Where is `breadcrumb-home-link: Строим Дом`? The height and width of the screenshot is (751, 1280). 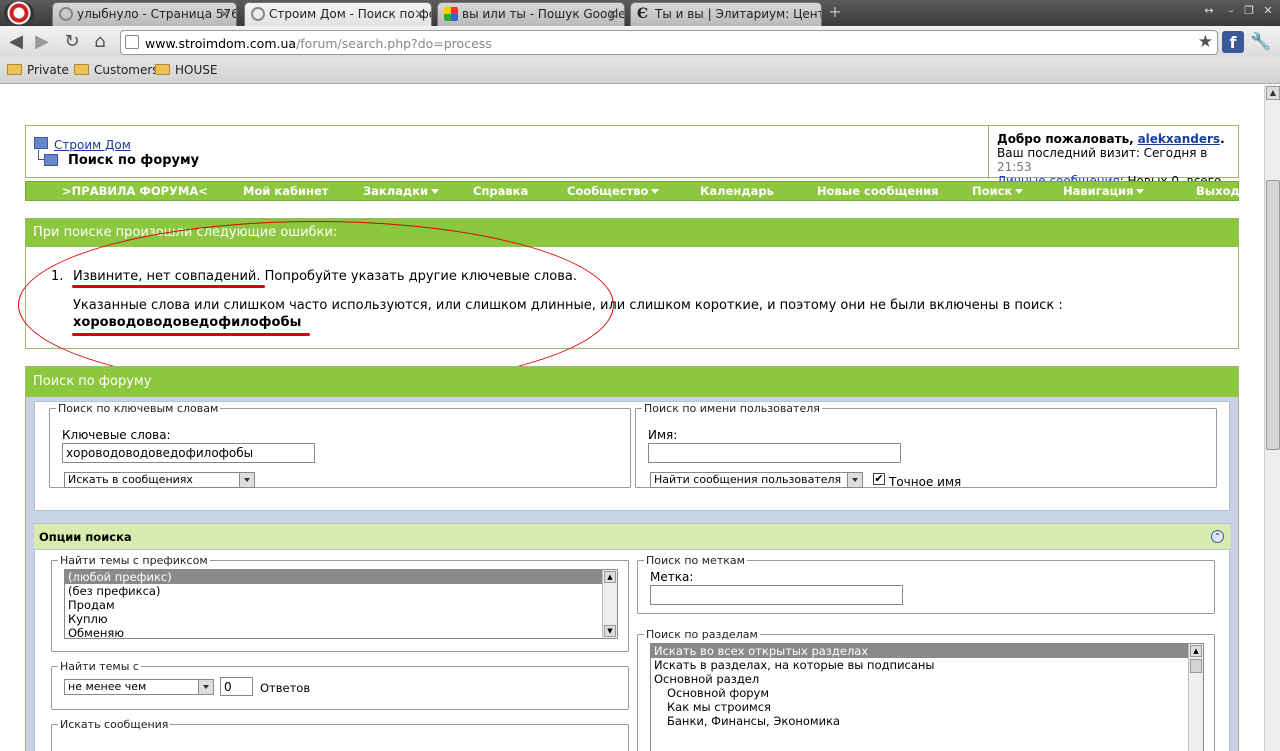
breadcrumb-home-link: Строим Дом is located at coordinates (92, 145).